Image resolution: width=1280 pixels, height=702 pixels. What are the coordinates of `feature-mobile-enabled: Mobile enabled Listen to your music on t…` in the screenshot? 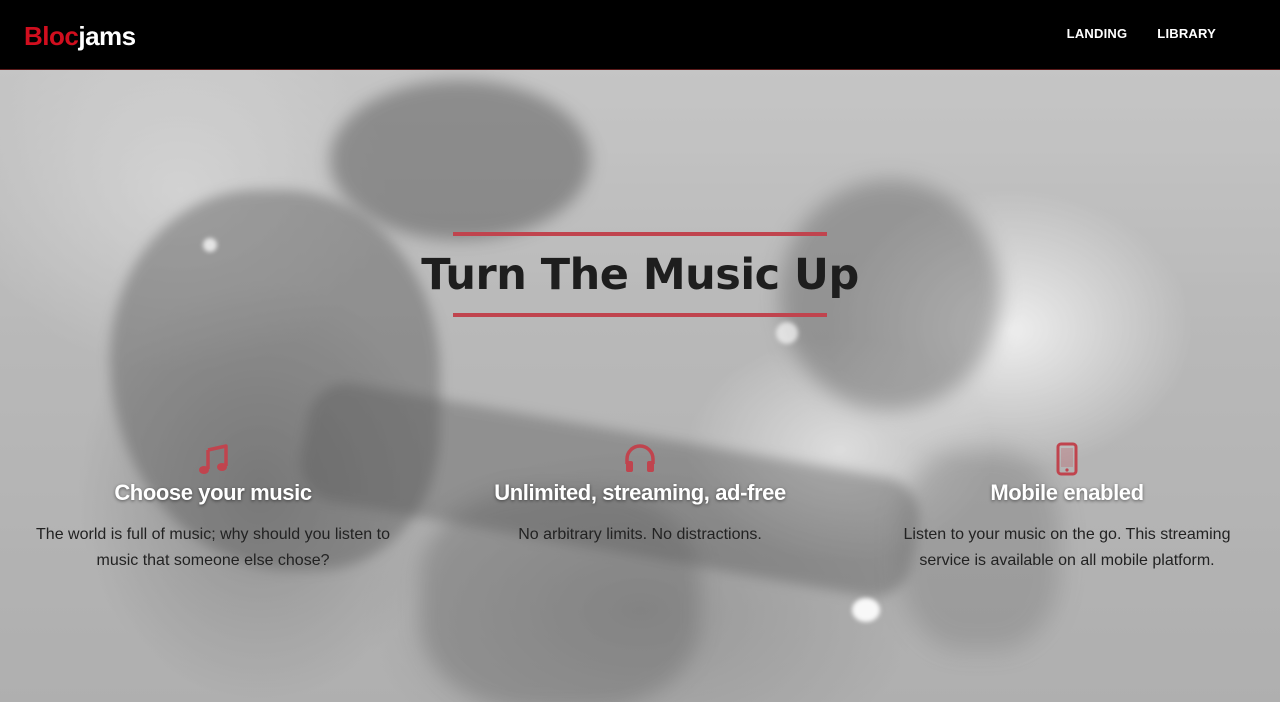 It's located at (1067, 508).